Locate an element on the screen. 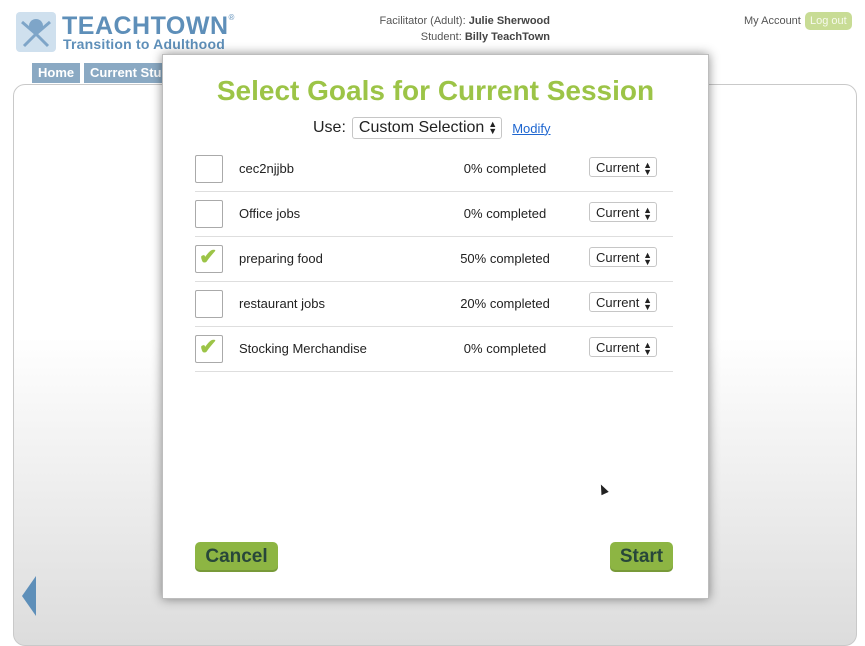 The image size is (865, 646). goal-name: restaurant jobs is located at coordinates (282, 303).